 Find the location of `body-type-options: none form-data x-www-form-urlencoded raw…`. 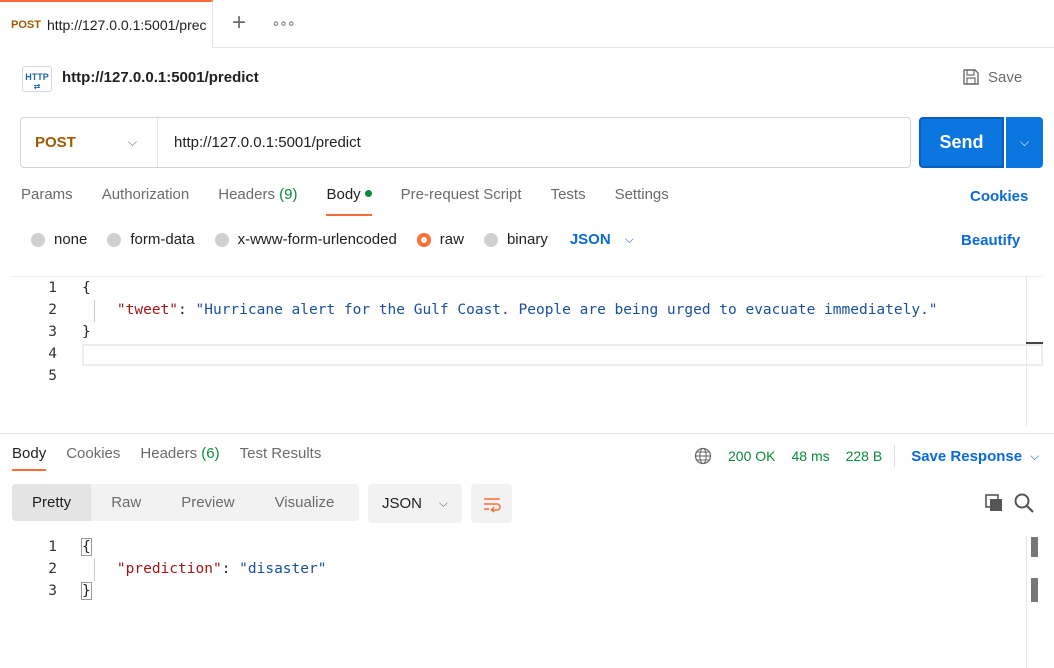

body-type-options: none form-data x-www-form-urlencoded raw… is located at coordinates (332, 239).